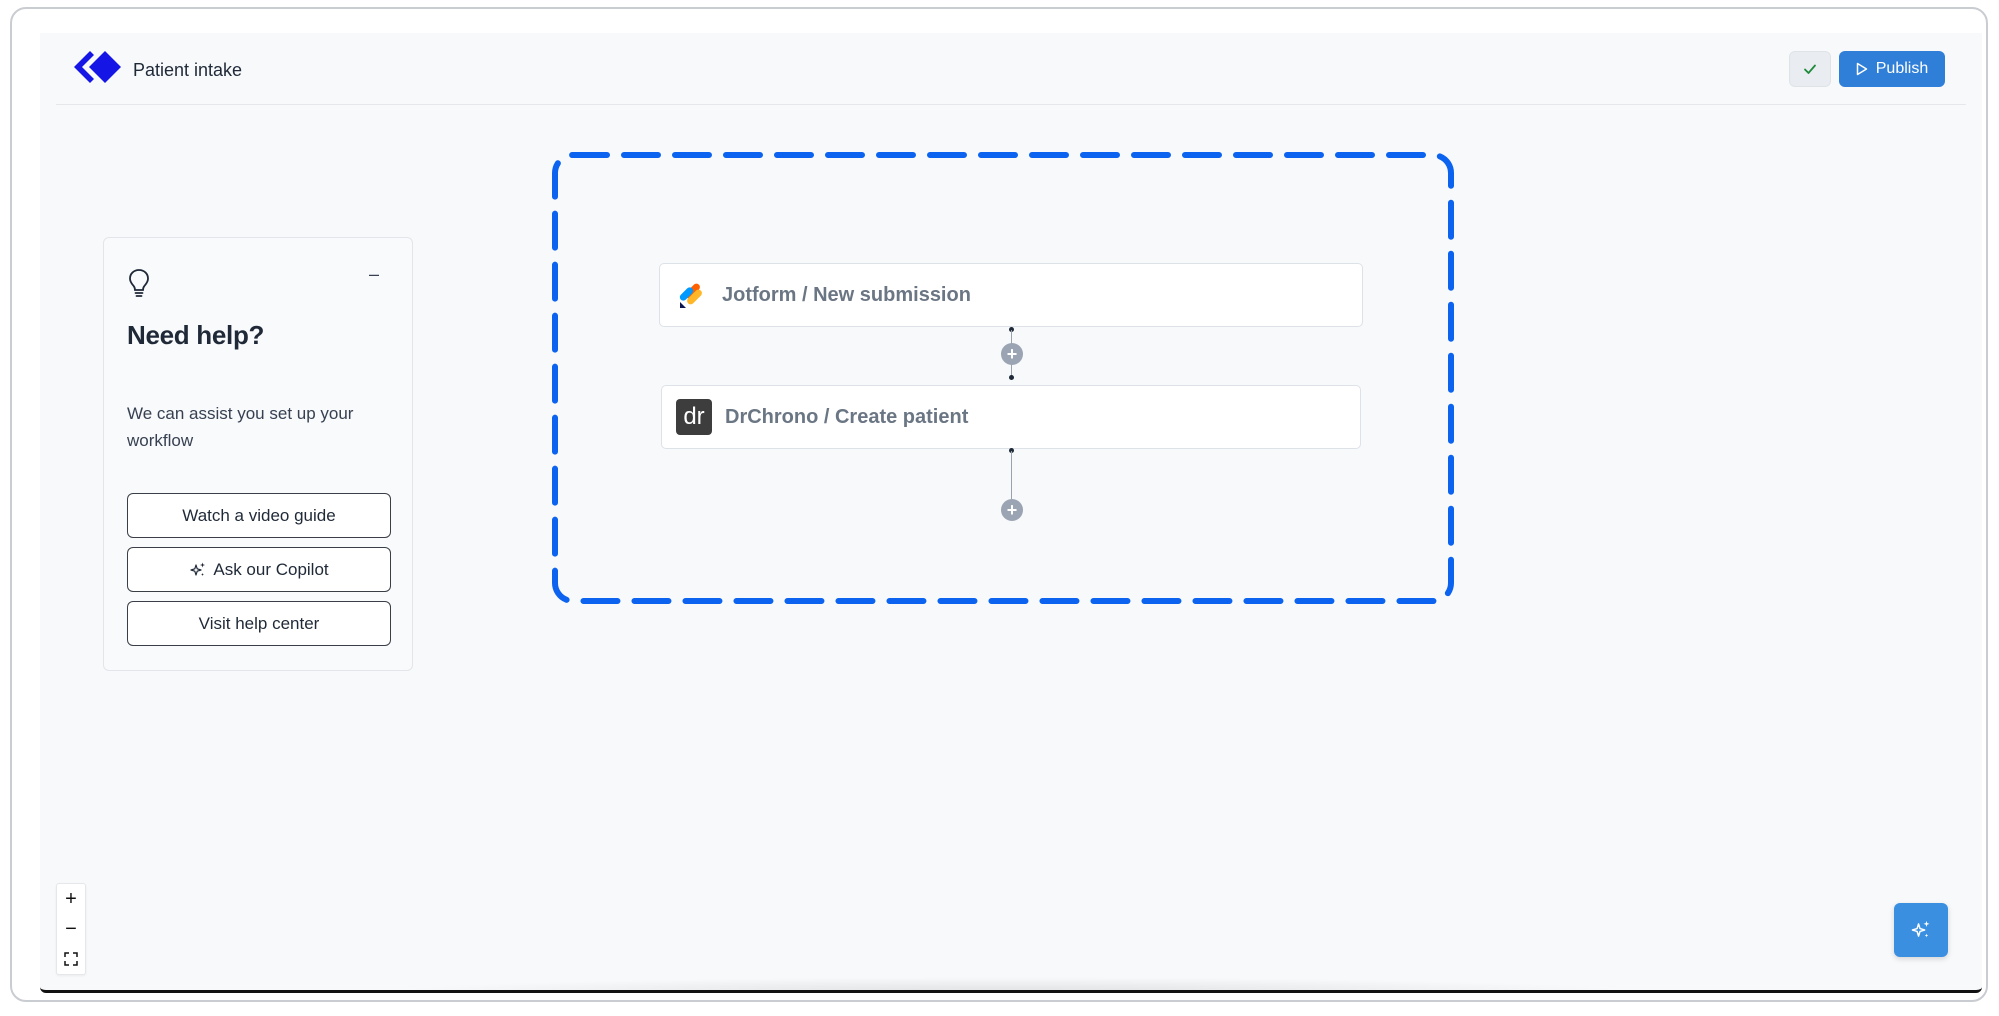 The width and height of the screenshot is (1999, 1016). What do you see at coordinates (271, 569) in the screenshot?
I see `ask-copilot-label: Ask our Copilot` at bounding box center [271, 569].